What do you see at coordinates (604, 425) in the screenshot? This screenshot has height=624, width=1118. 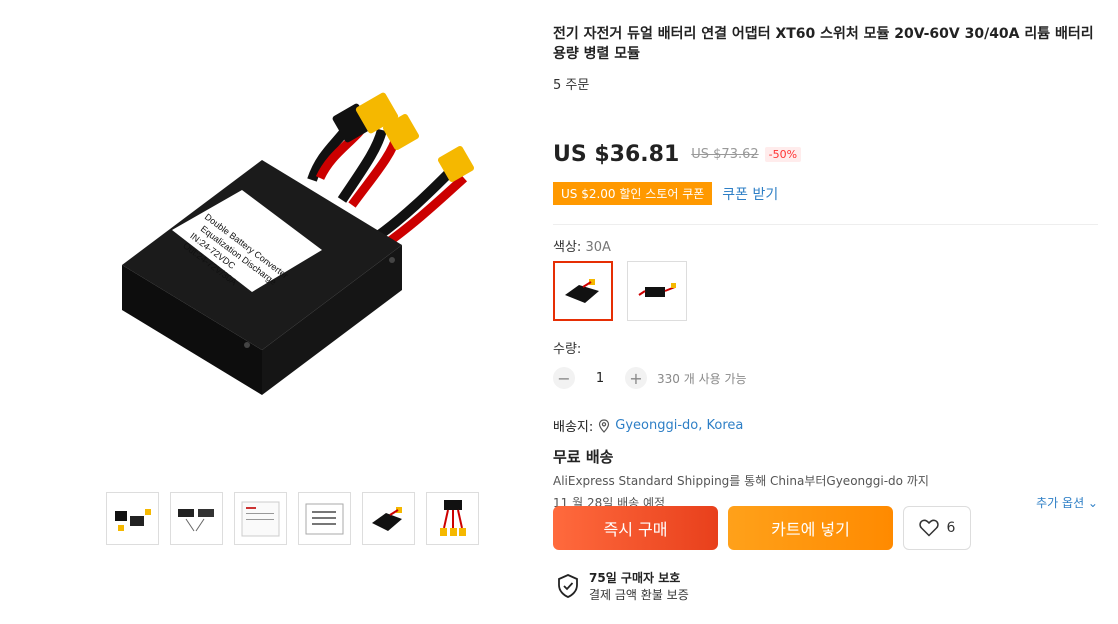 I see `location-pin-icon` at bounding box center [604, 425].